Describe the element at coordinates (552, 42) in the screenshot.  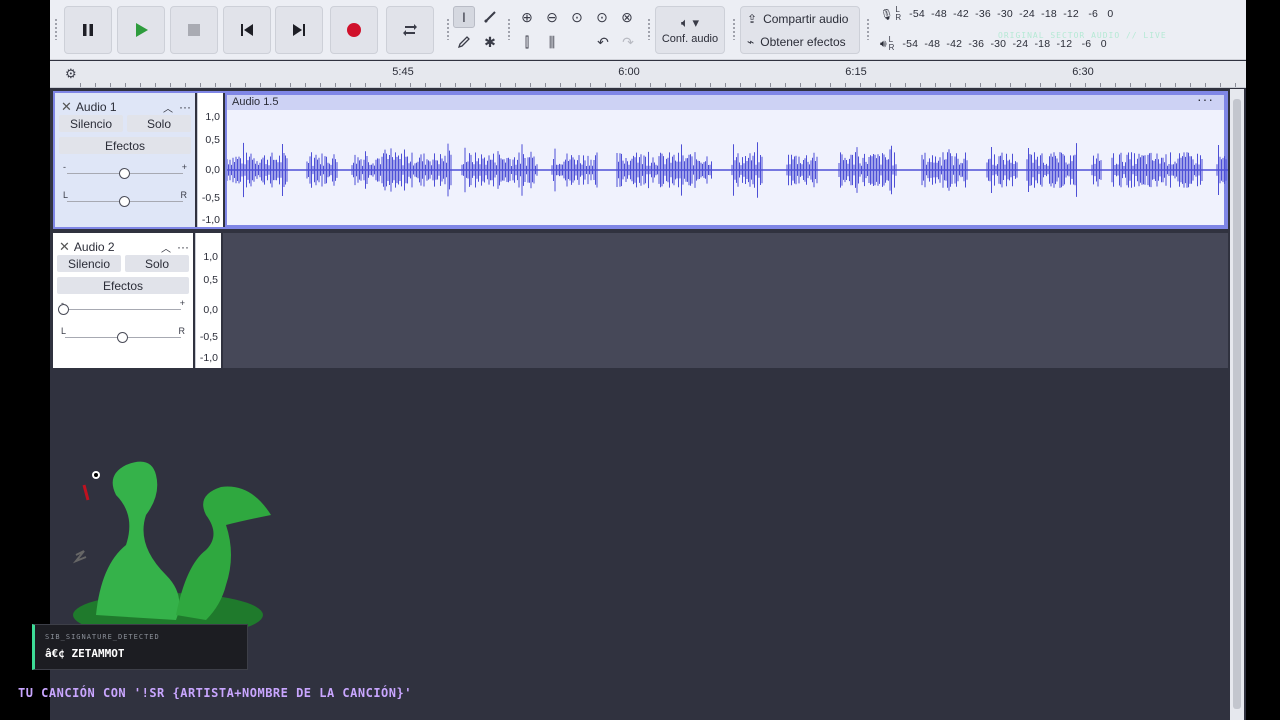
I see `silence-button: ⫼` at that location.